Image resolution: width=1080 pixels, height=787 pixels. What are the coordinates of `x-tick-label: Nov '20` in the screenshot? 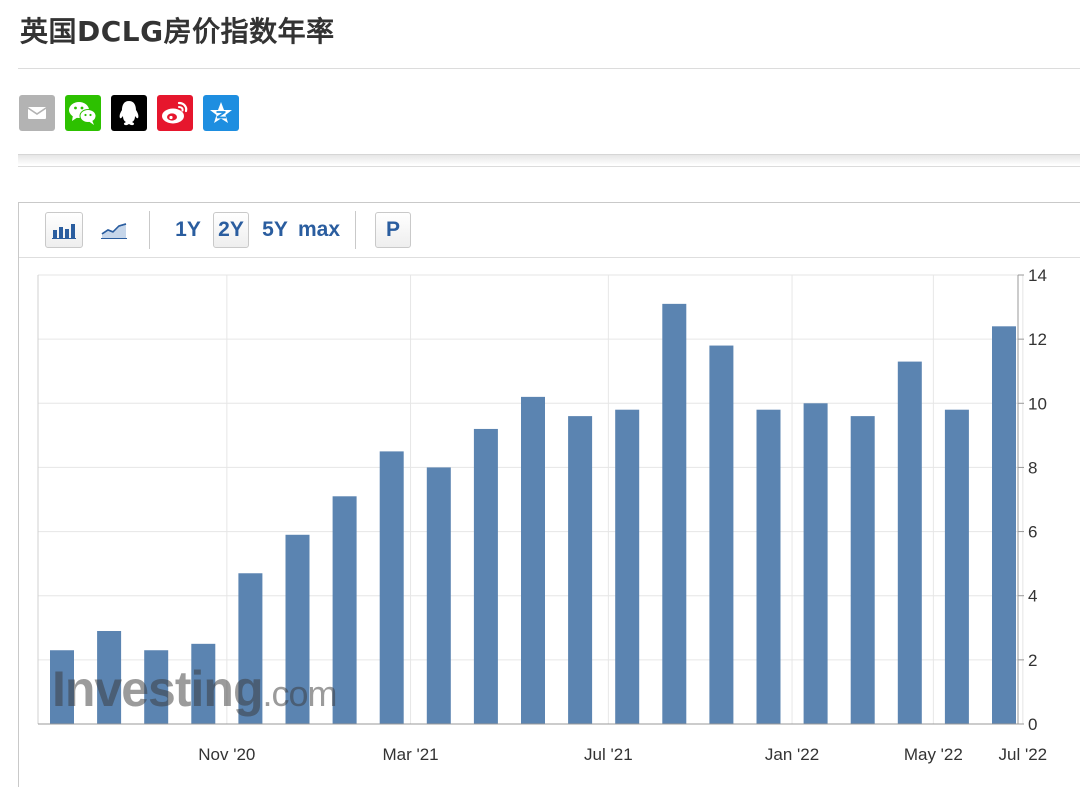 It's located at (226, 754).